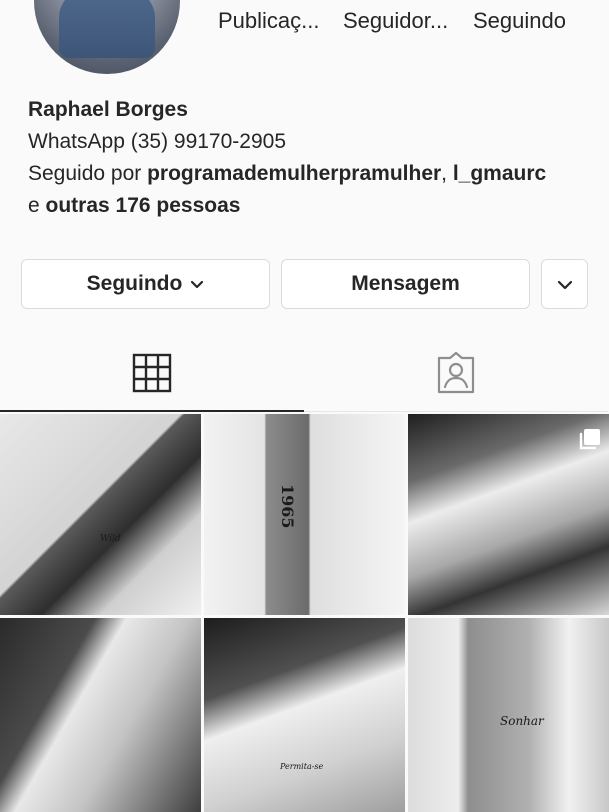  What do you see at coordinates (107, 37) in the screenshot?
I see `profile-avatar` at bounding box center [107, 37].